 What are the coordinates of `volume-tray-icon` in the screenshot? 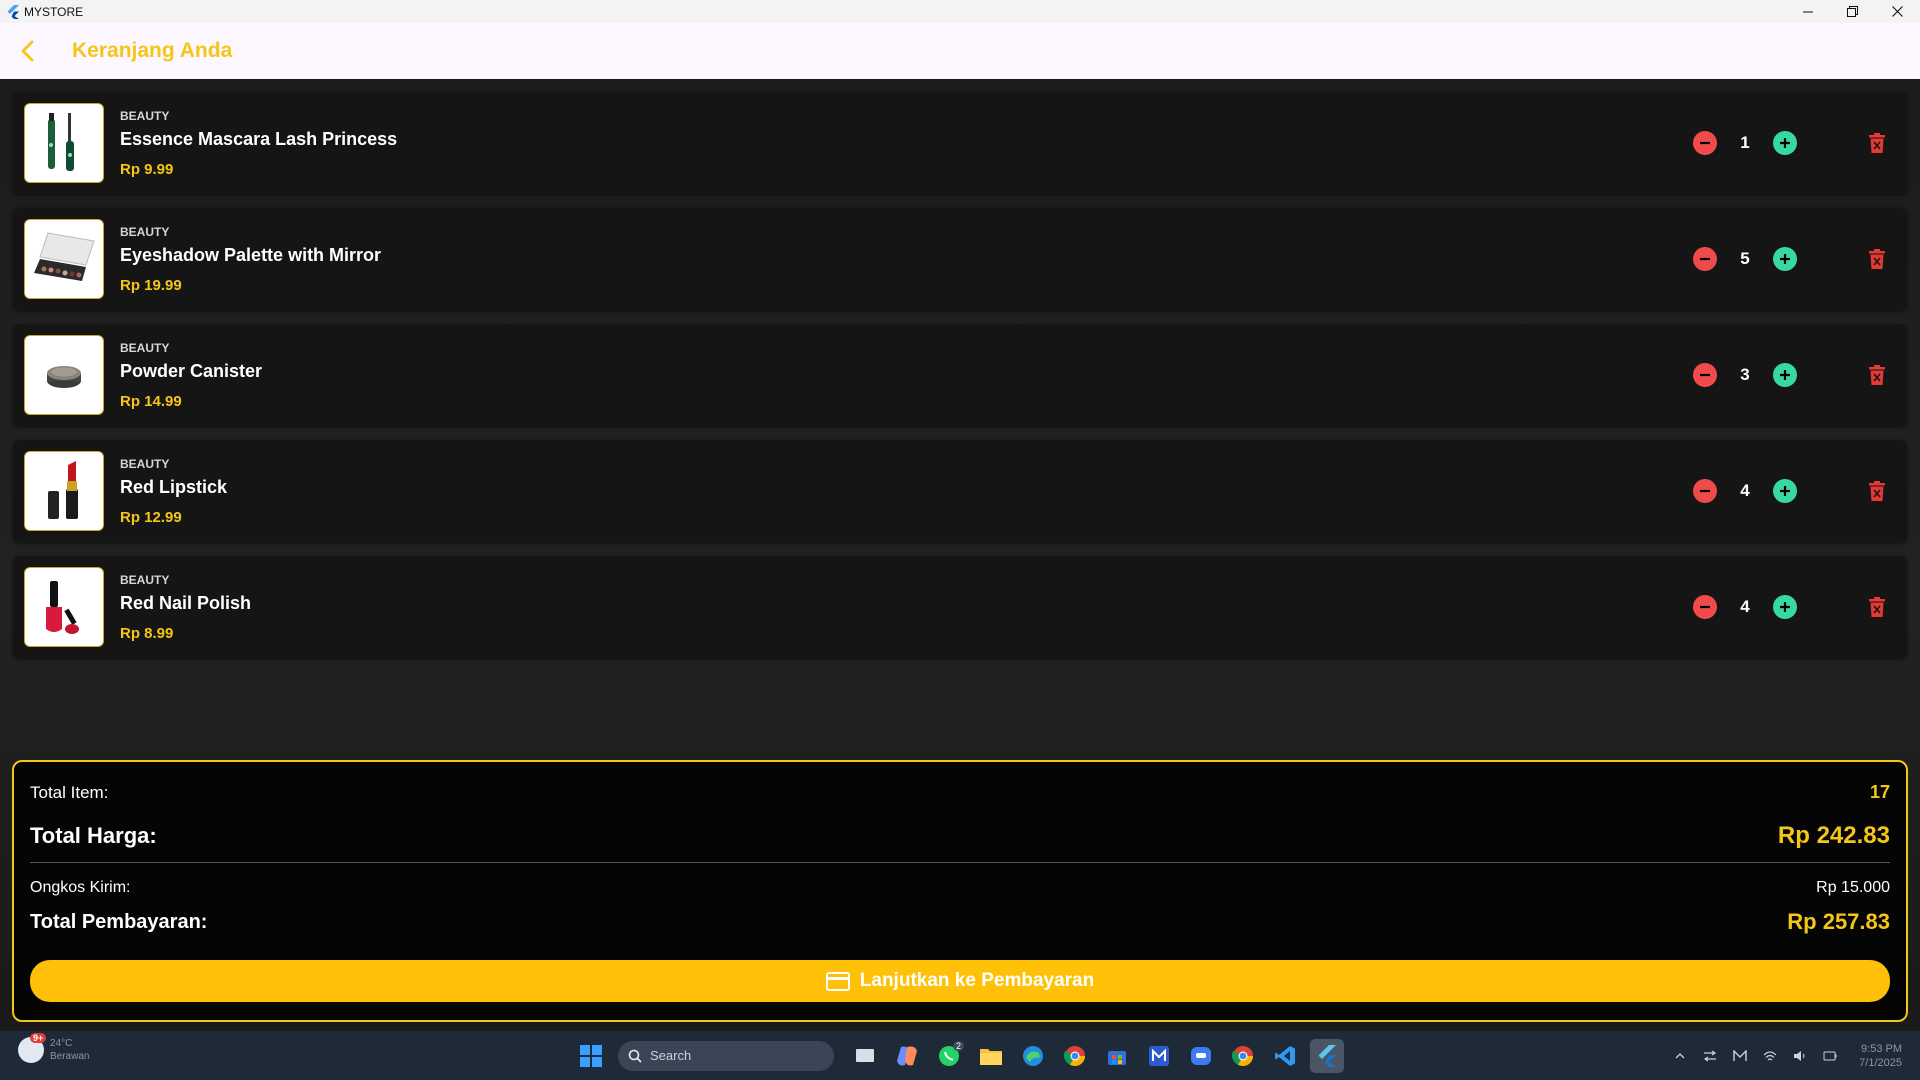 It's located at (1800, 1056).